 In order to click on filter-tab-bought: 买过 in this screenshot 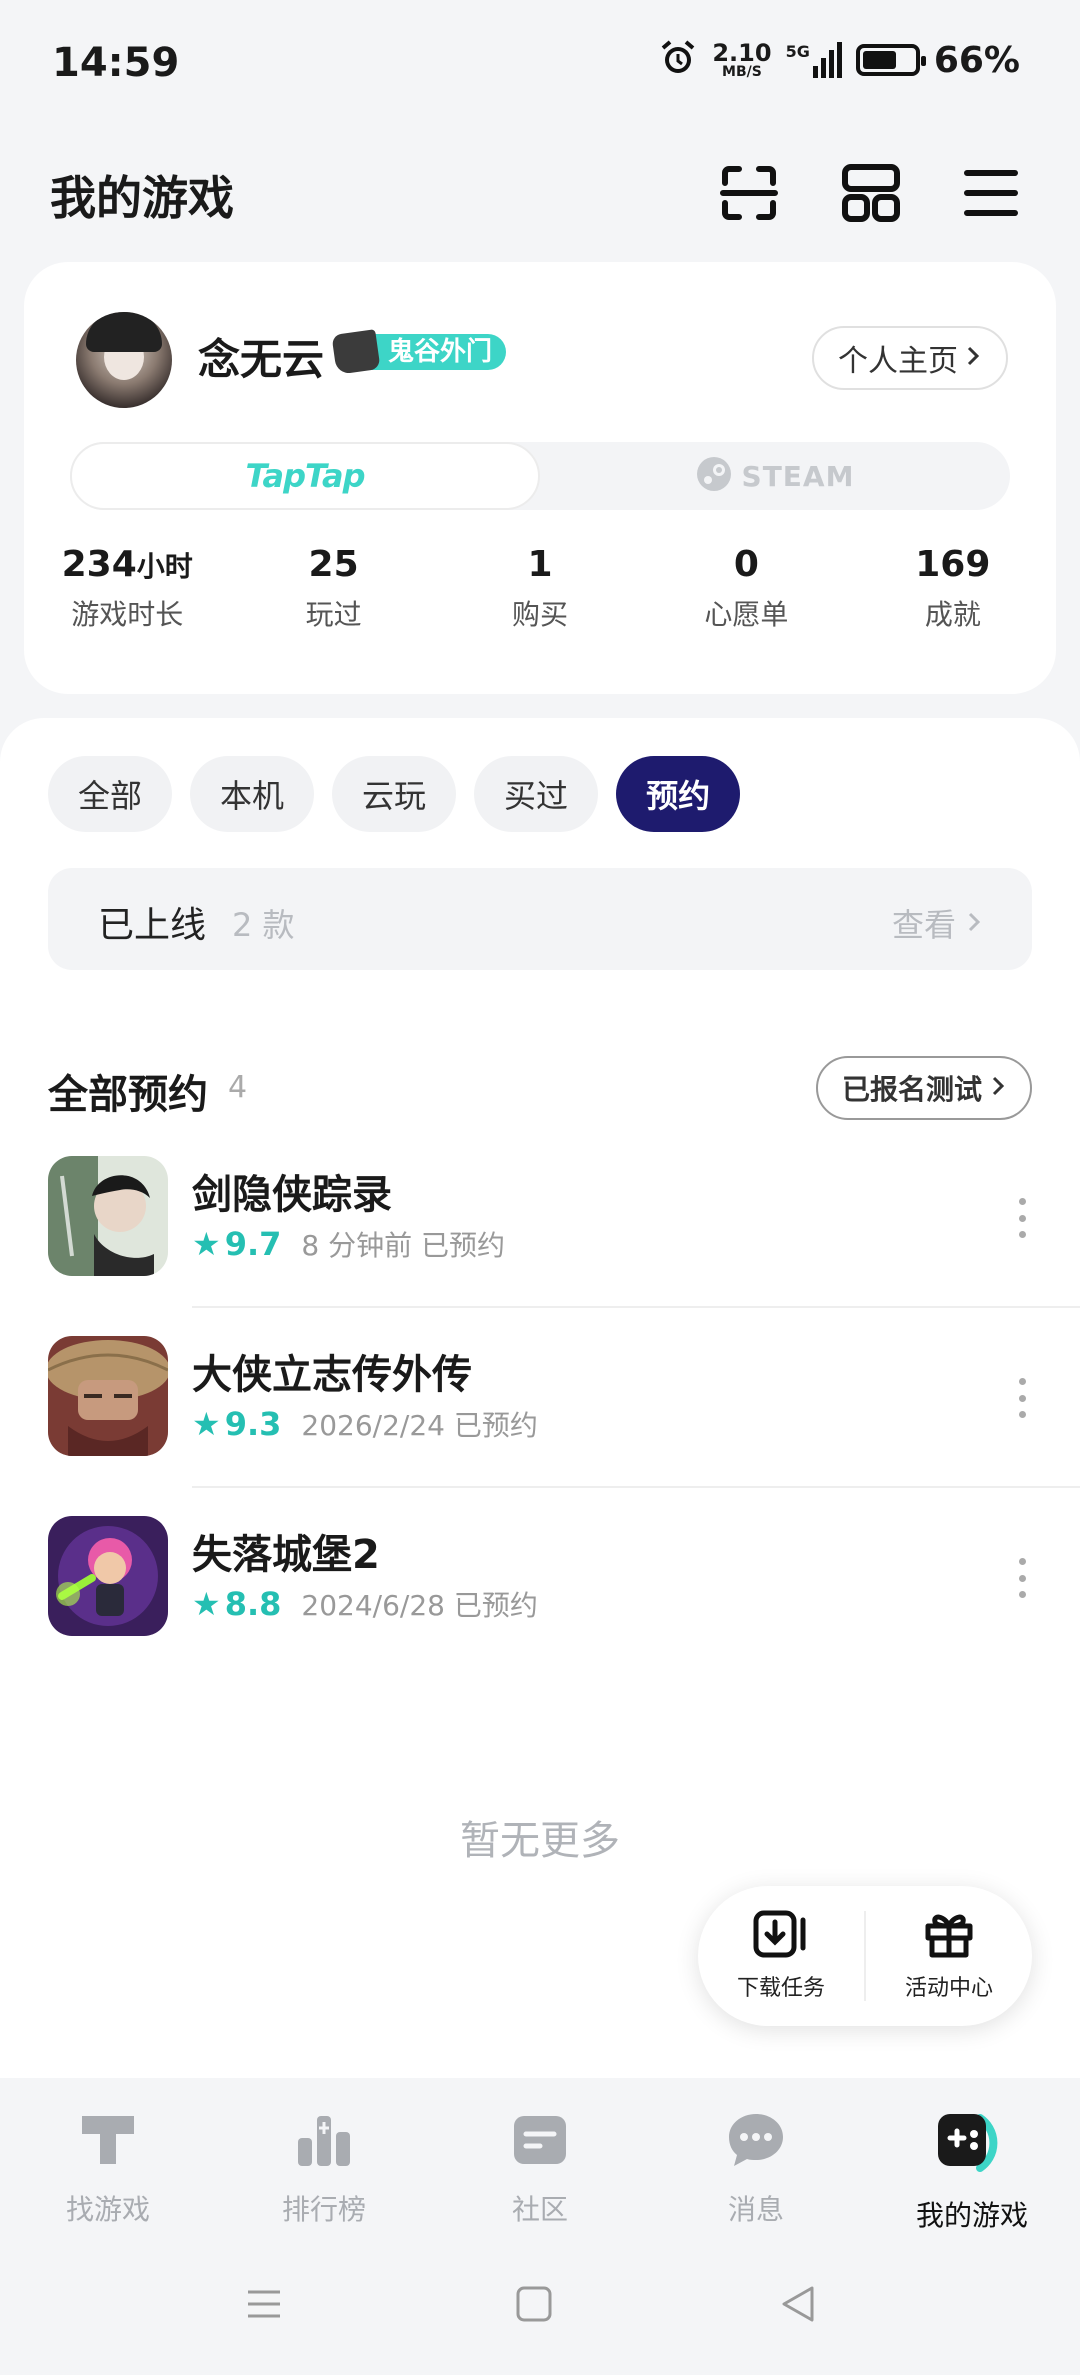, I will do `click(536, 794)`.